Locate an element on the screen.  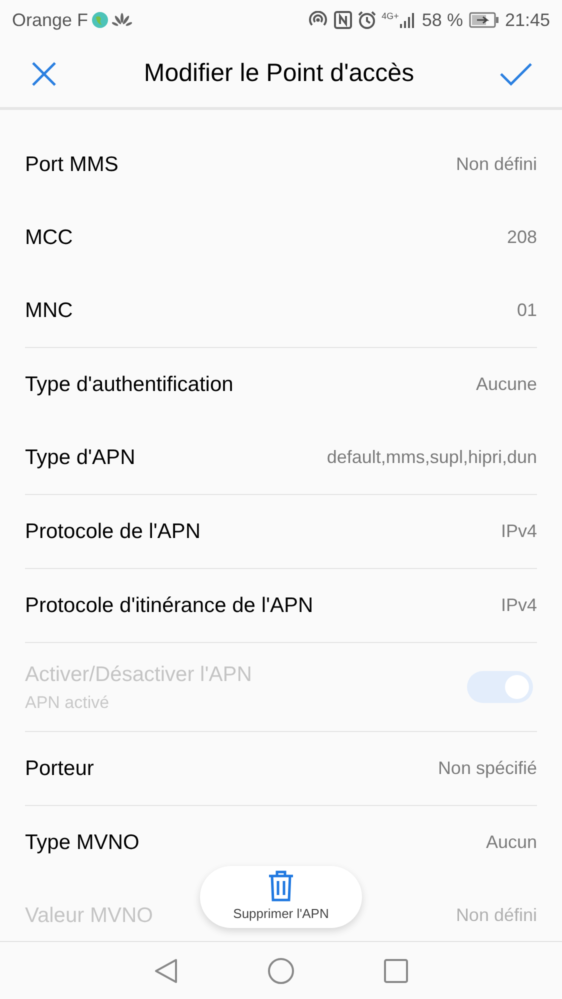
setting-value: 01 is located at coordinates (526, 310).